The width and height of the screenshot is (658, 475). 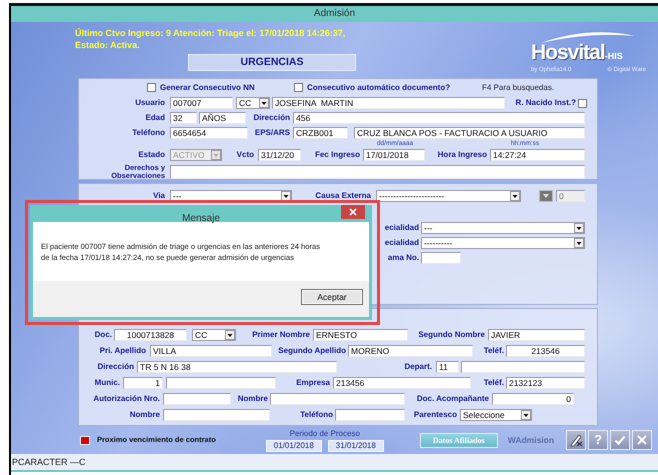 What do you see at coordinates (151, 155) in the screenshot?
I see `field-label: Estado` at bounding box center [151, 155].